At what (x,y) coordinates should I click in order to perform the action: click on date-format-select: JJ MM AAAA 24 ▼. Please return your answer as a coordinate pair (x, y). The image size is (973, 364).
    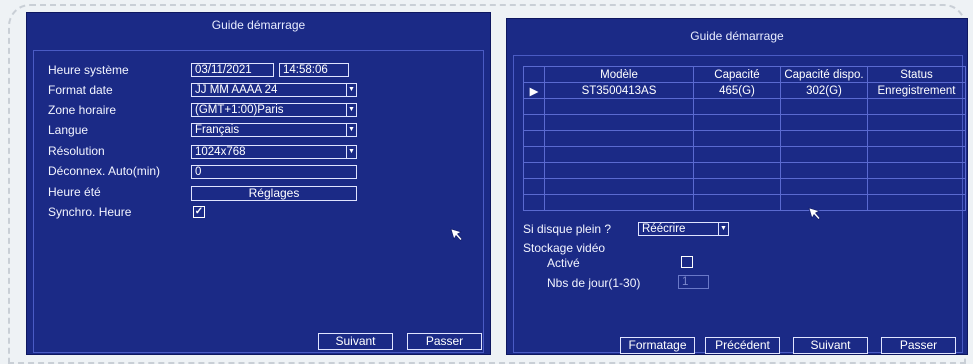
    Looking at the image, I should click on (274, 90).